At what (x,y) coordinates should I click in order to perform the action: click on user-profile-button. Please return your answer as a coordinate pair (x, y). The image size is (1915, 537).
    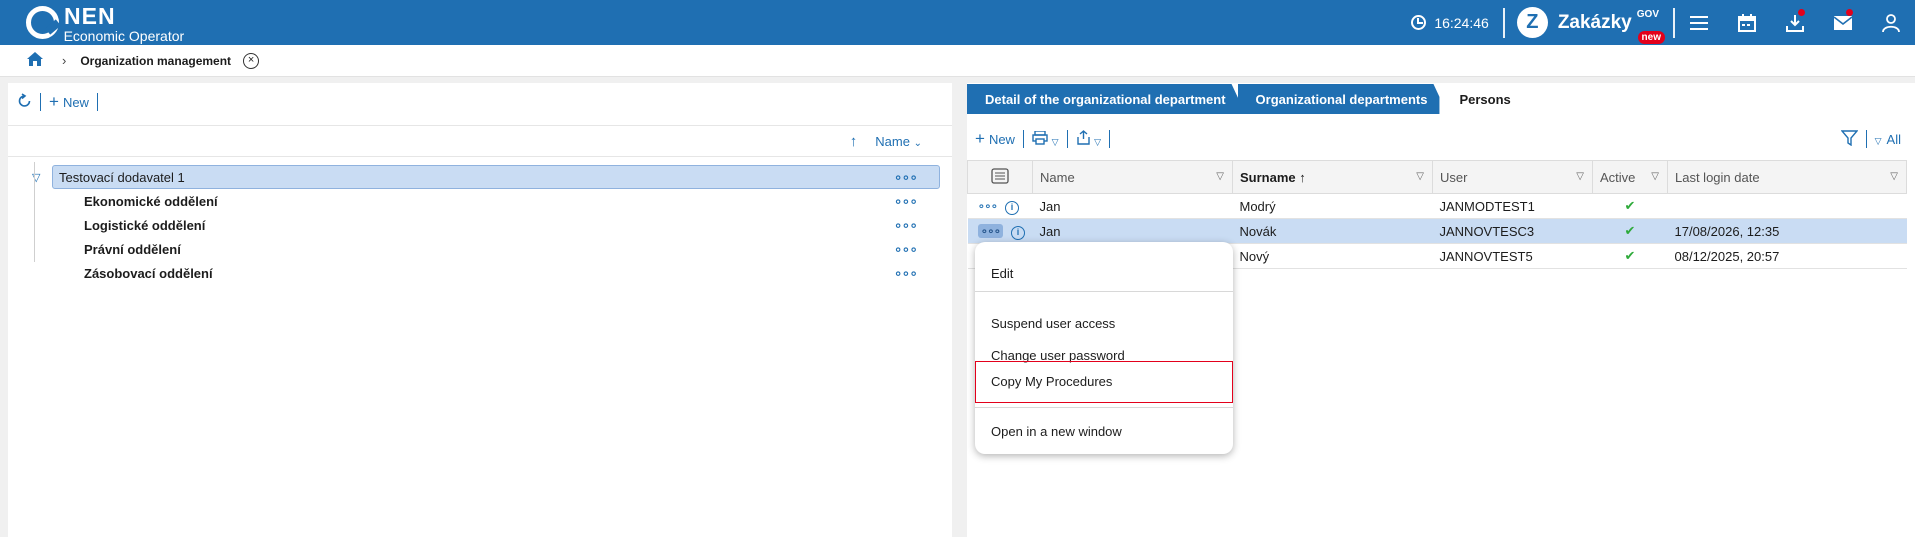
    Looking at the image, I should click on (1891, 22).